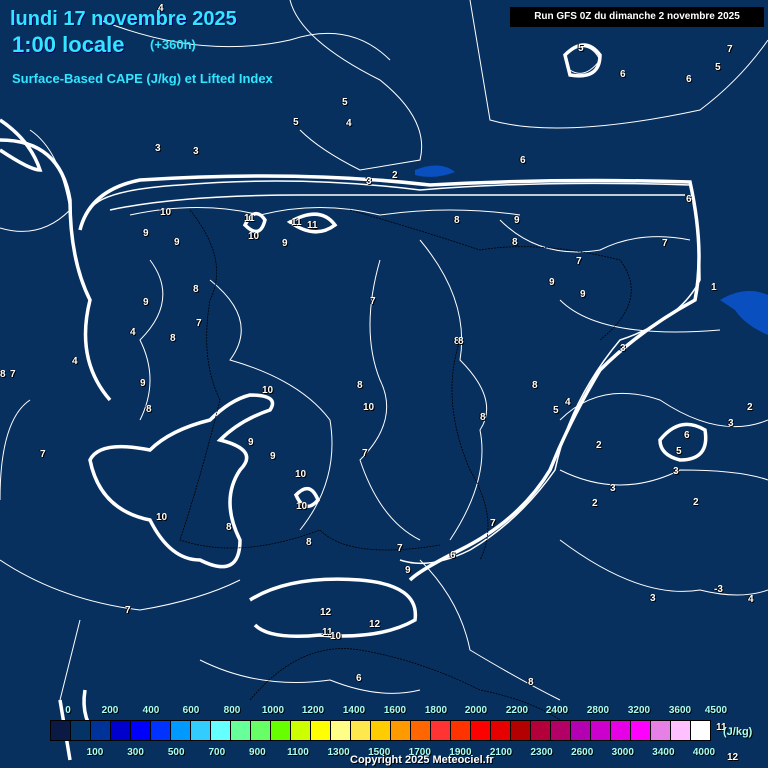 The height and width of the screenshot is (768, 768). I want to click on model-run-label: Run GFS 0Z du dimanche 2 novembre 2025, so click(637, 17).